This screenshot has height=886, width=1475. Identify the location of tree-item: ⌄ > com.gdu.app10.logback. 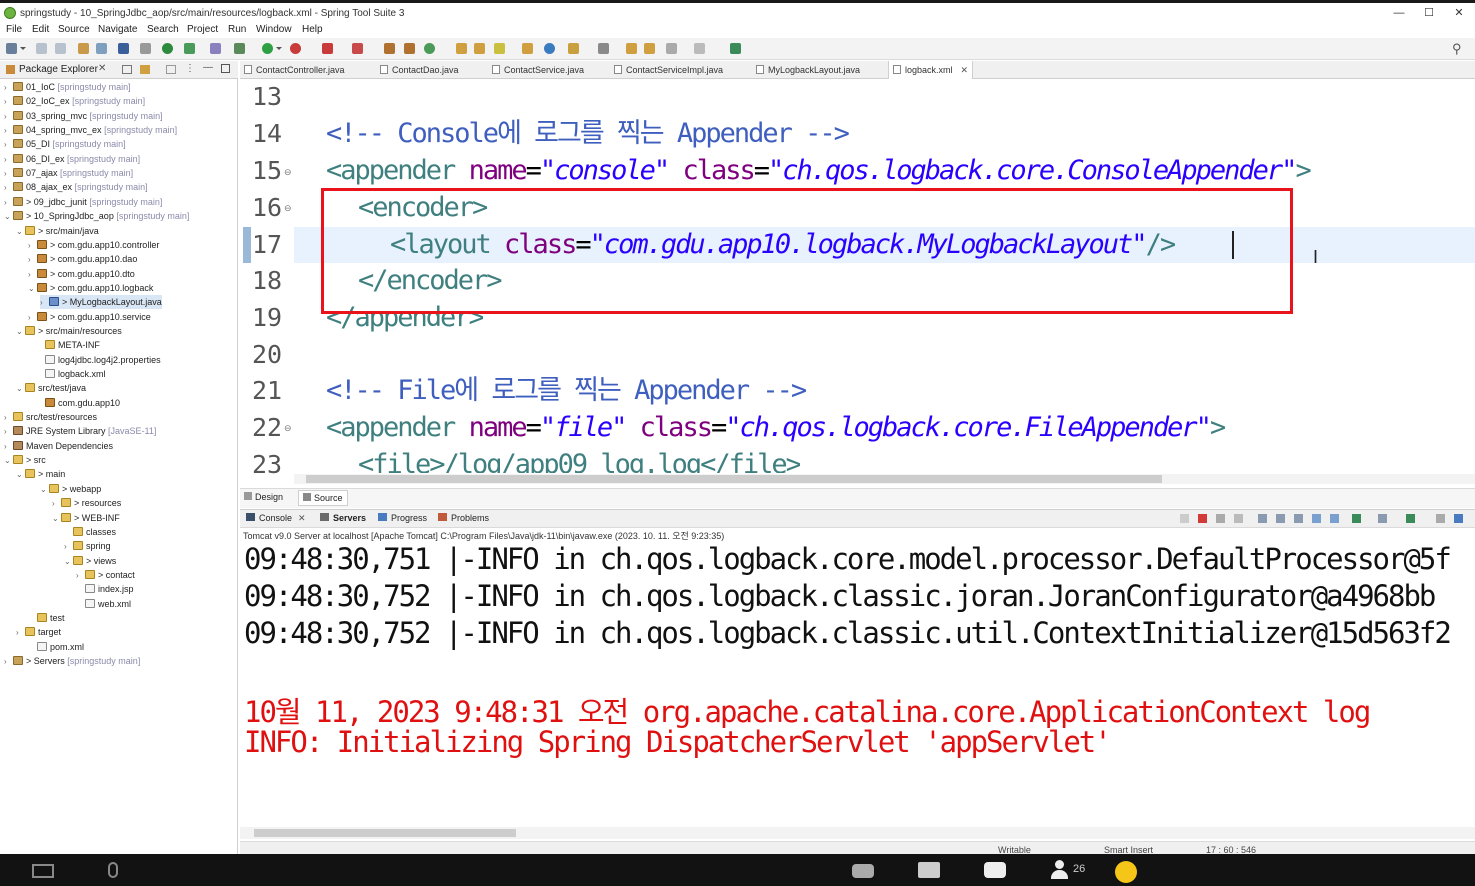
(90, 288).